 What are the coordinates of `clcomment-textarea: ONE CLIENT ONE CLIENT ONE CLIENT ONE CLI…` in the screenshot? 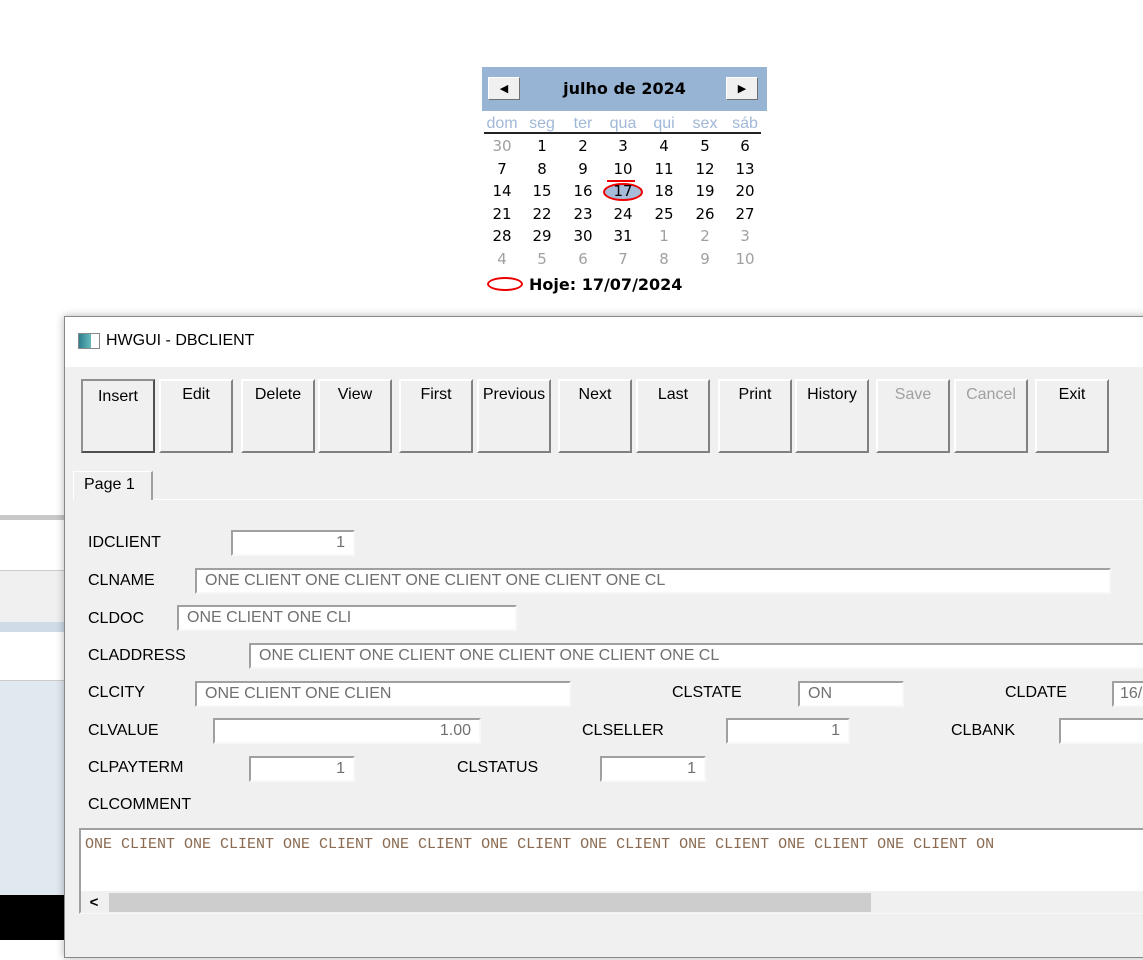 It's located at (611, 871).